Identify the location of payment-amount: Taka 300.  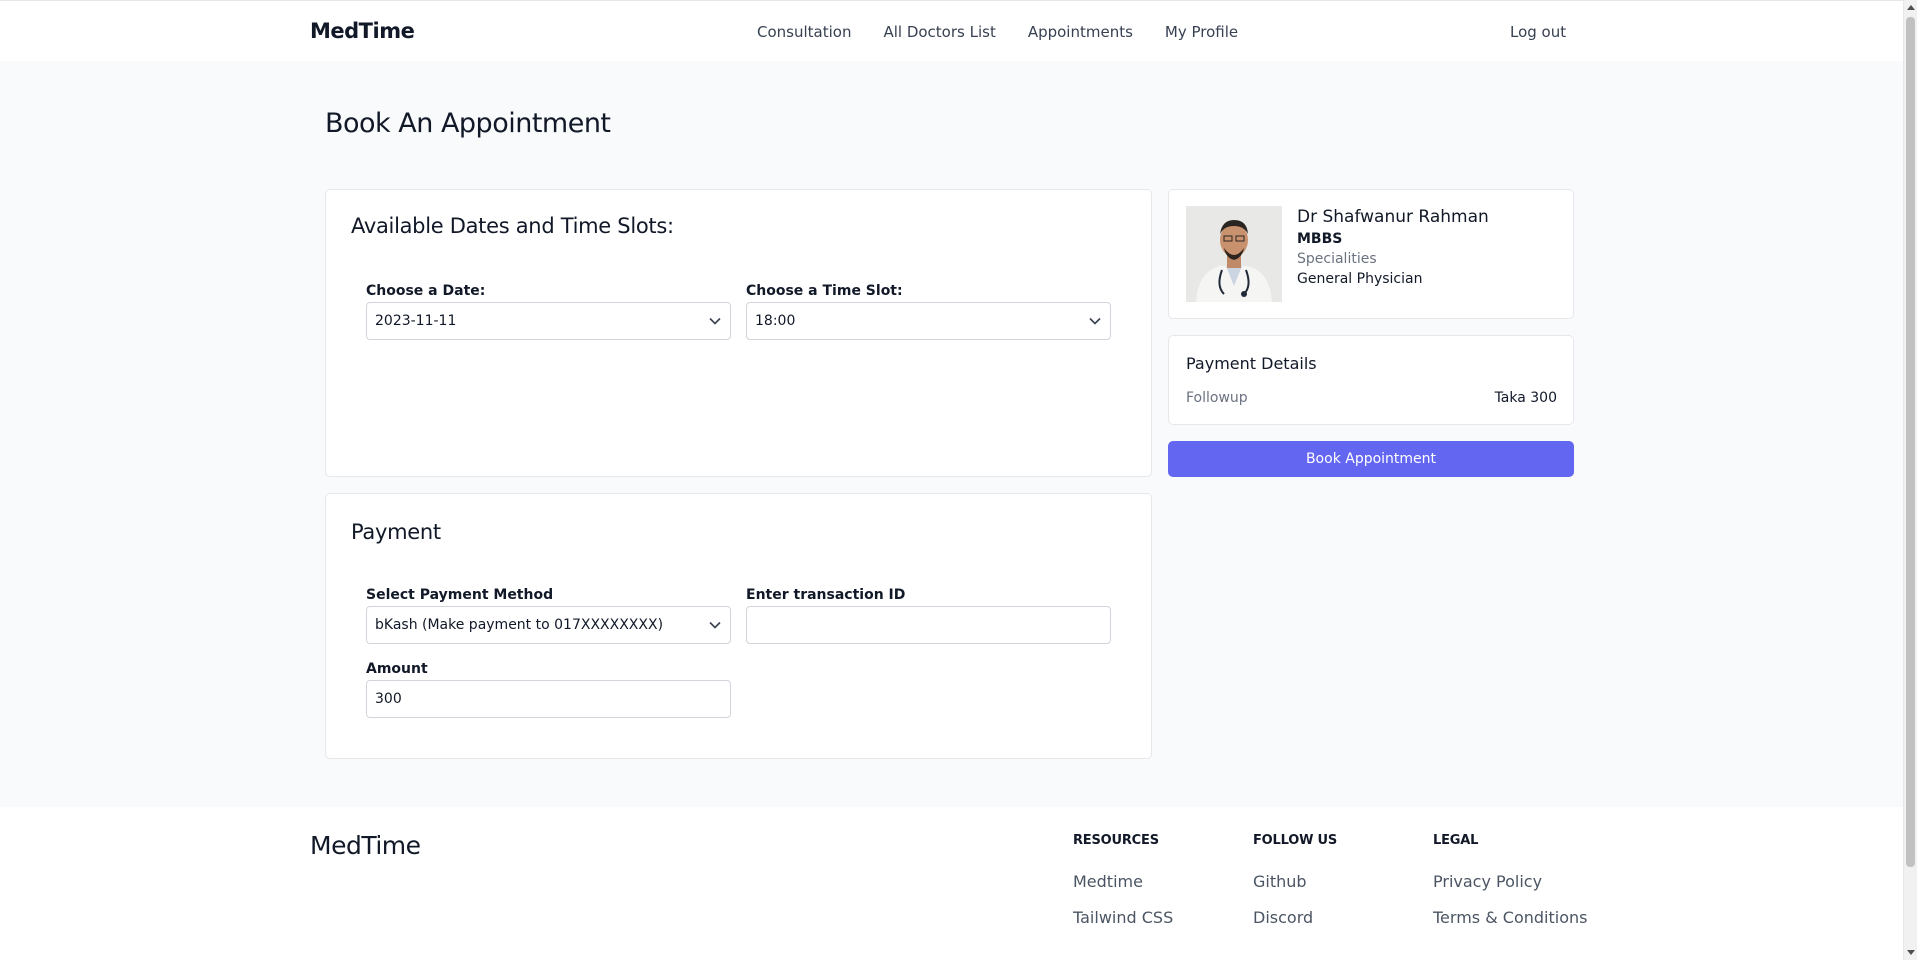
(1525, 398).